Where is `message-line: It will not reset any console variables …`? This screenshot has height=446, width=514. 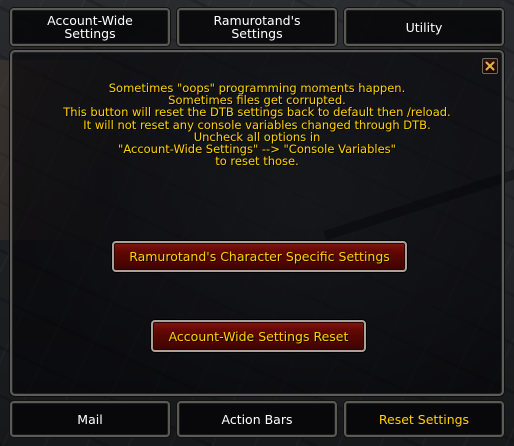
message-line: It will not reset any console variables … is located at coordinates (257, 124).